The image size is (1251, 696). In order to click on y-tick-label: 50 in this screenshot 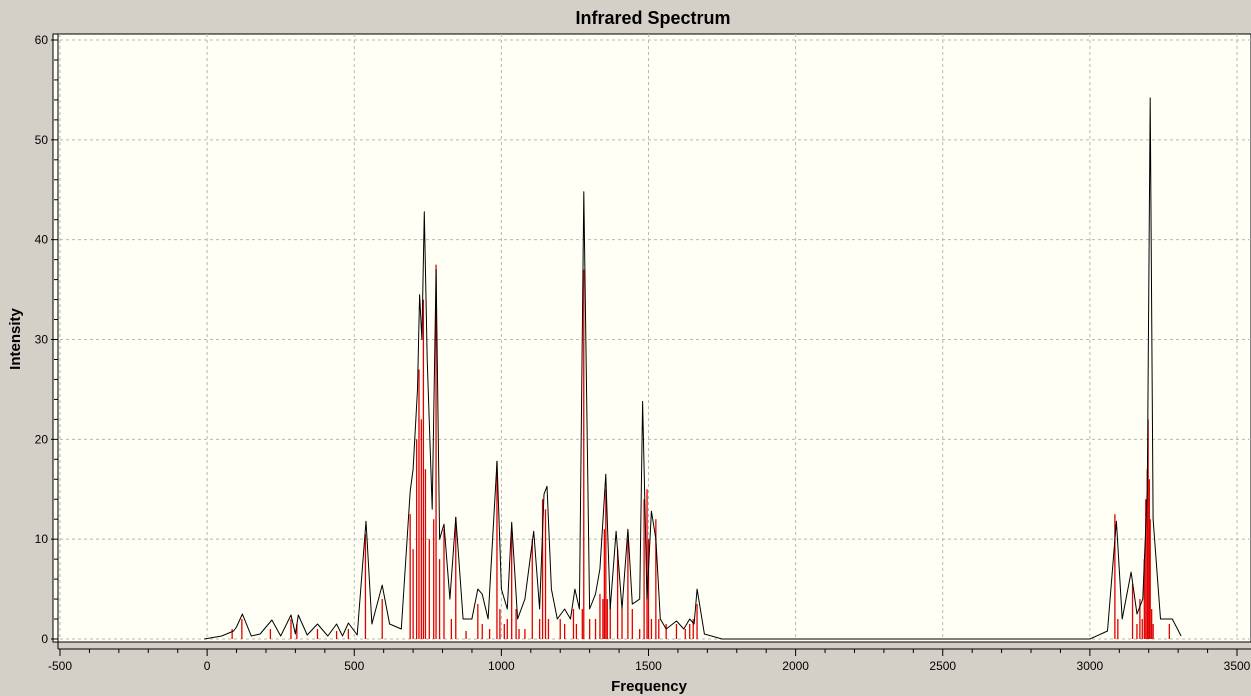, I will do `click(42, 140)`.